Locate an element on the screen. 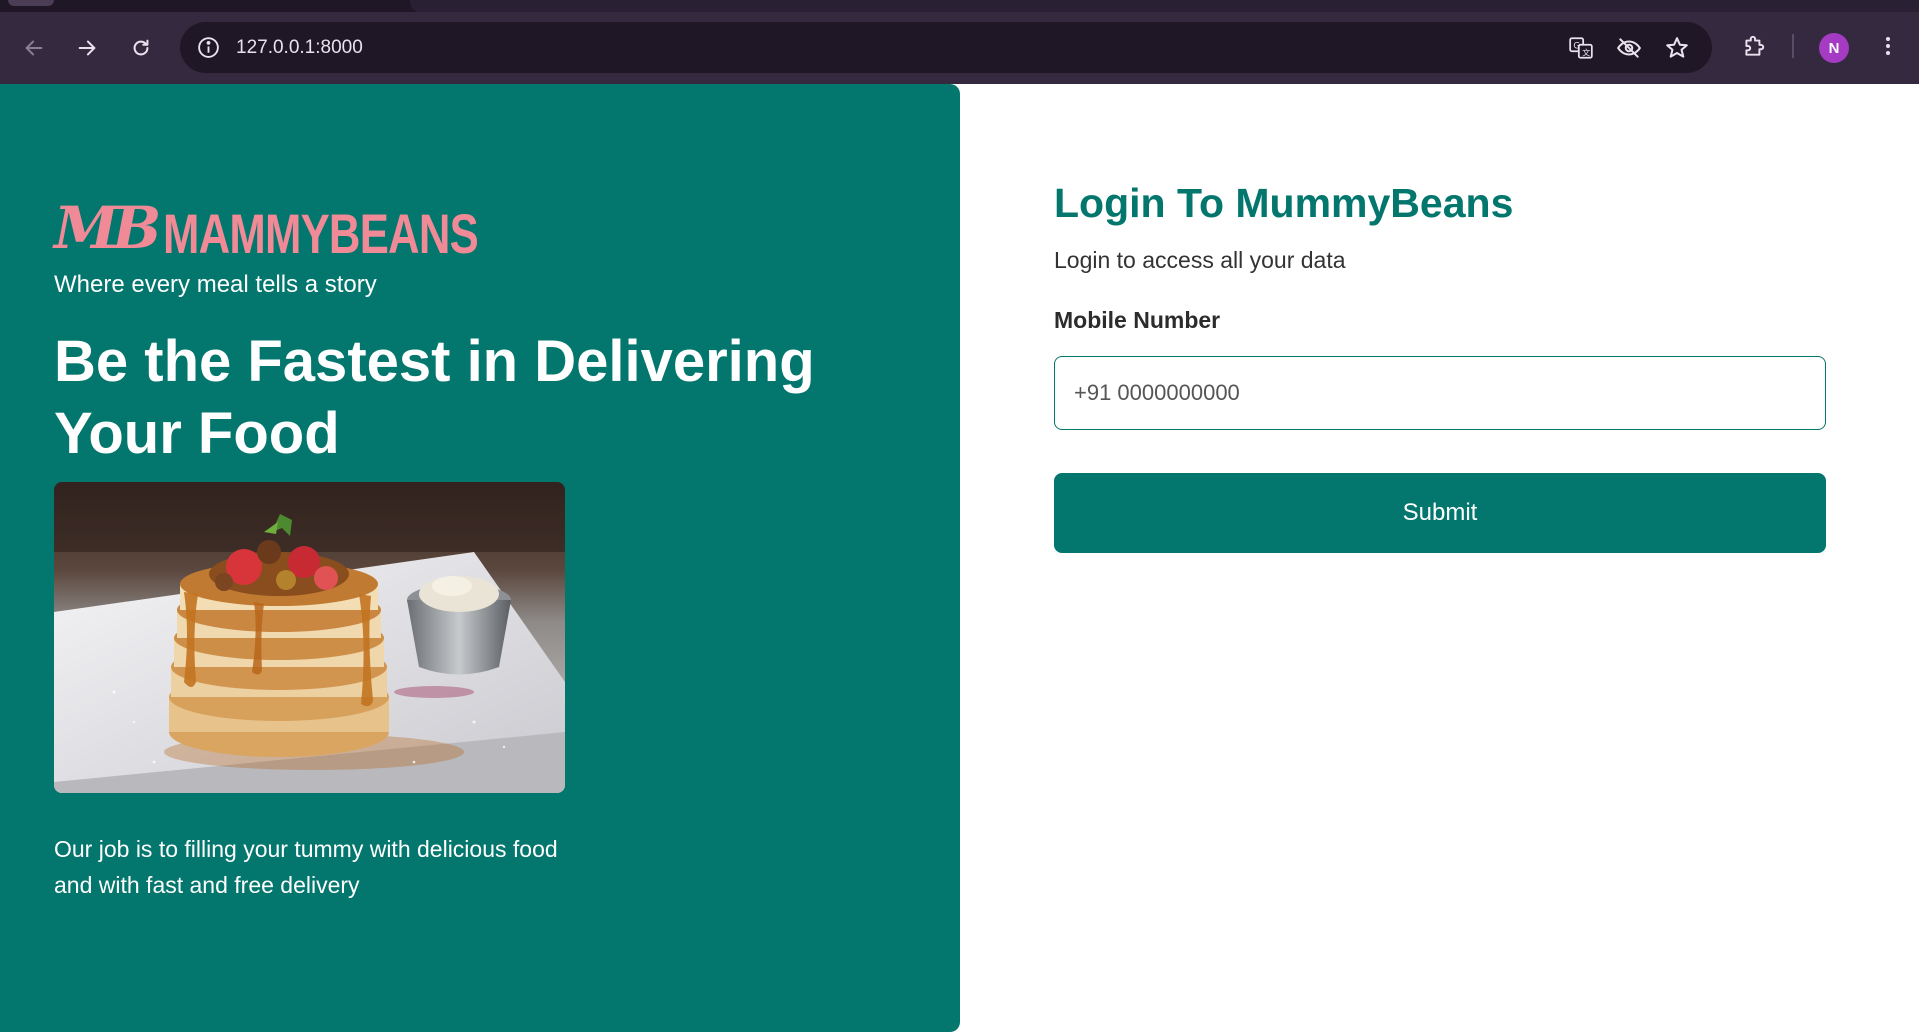  url-text: 127.0.0.1:8000 is located at coordinates (299, 48).